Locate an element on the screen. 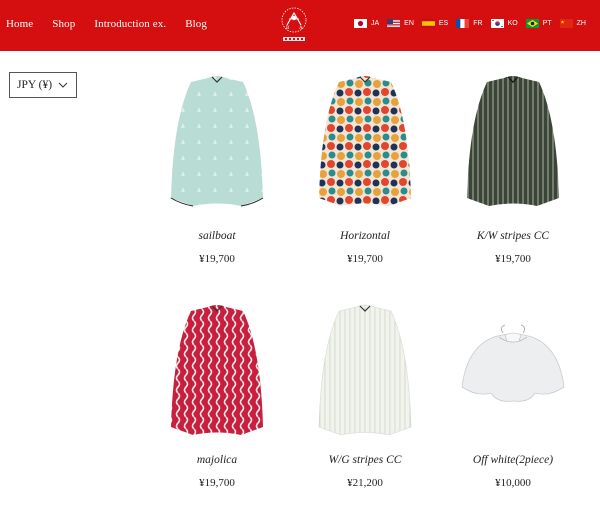 Image resolution: width=600 pixels, height=514 pixels. currency-selected-value: JPY (¥) is located at coordinates (35, 85).